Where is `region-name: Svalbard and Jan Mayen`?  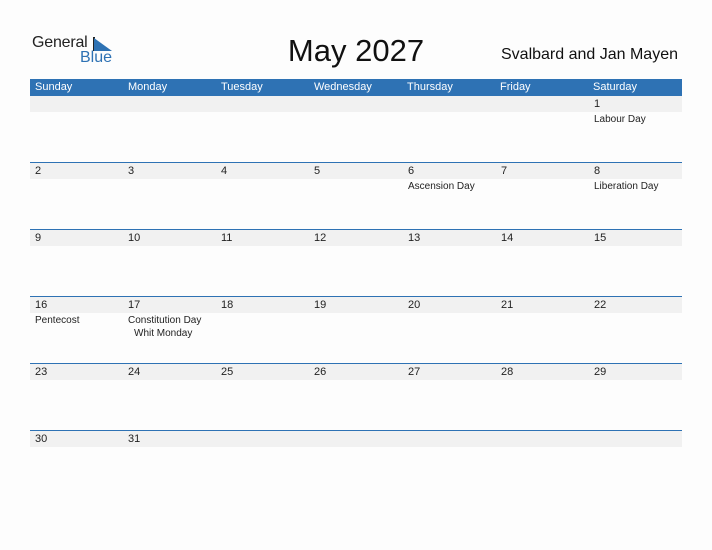 region-name: Svalbard and Jan Mayen is located at coordinates (589, 54).